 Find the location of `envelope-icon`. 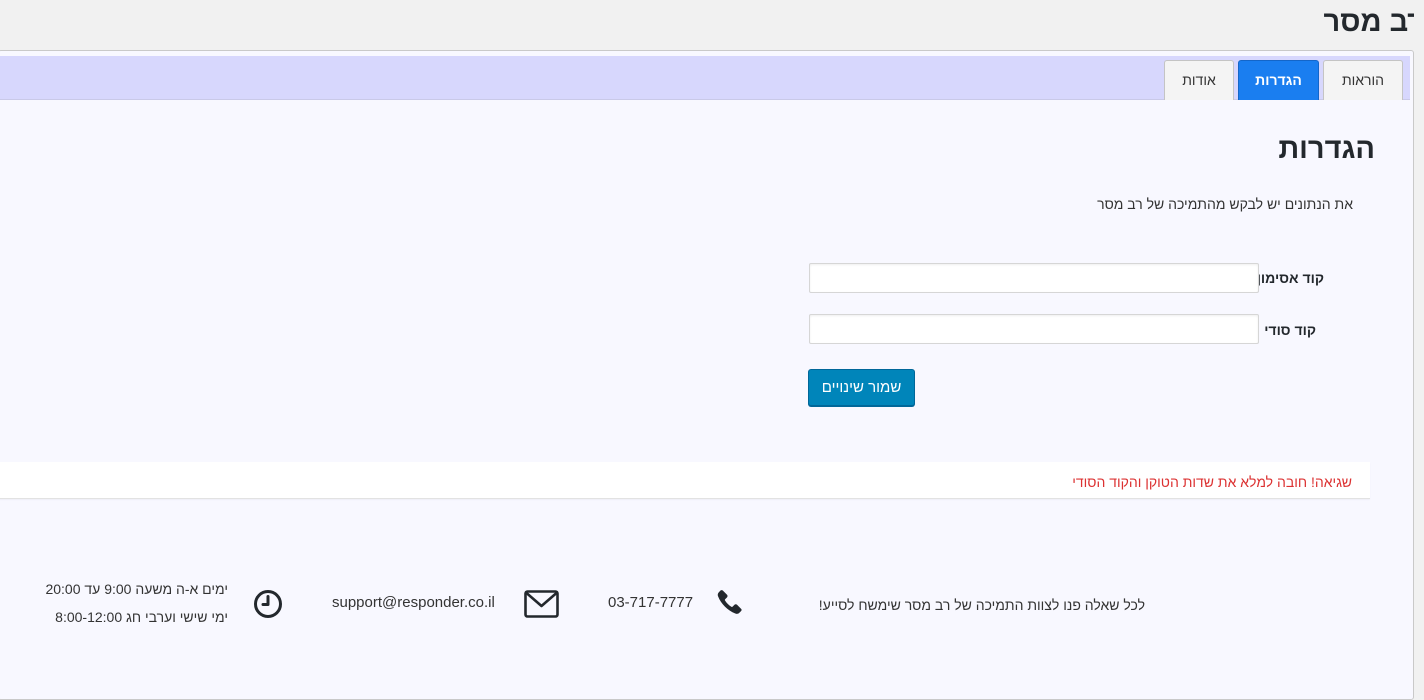

envelope-icon is located at coordinates (541, 604).